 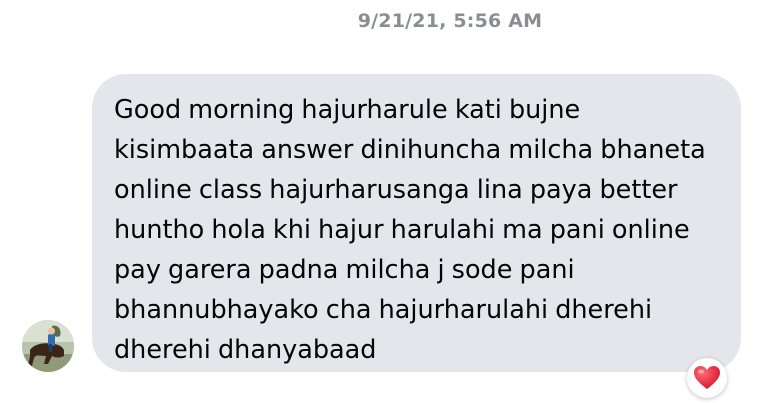 I want to click on heart-icon, so click(x=707, y=377).